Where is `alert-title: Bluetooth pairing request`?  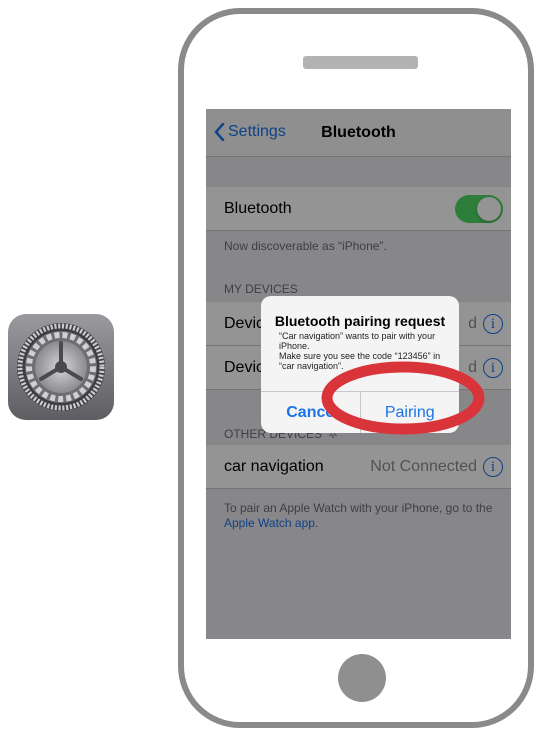 alert-title: Bluetooth pairing request is located at coordinates (360, 321).